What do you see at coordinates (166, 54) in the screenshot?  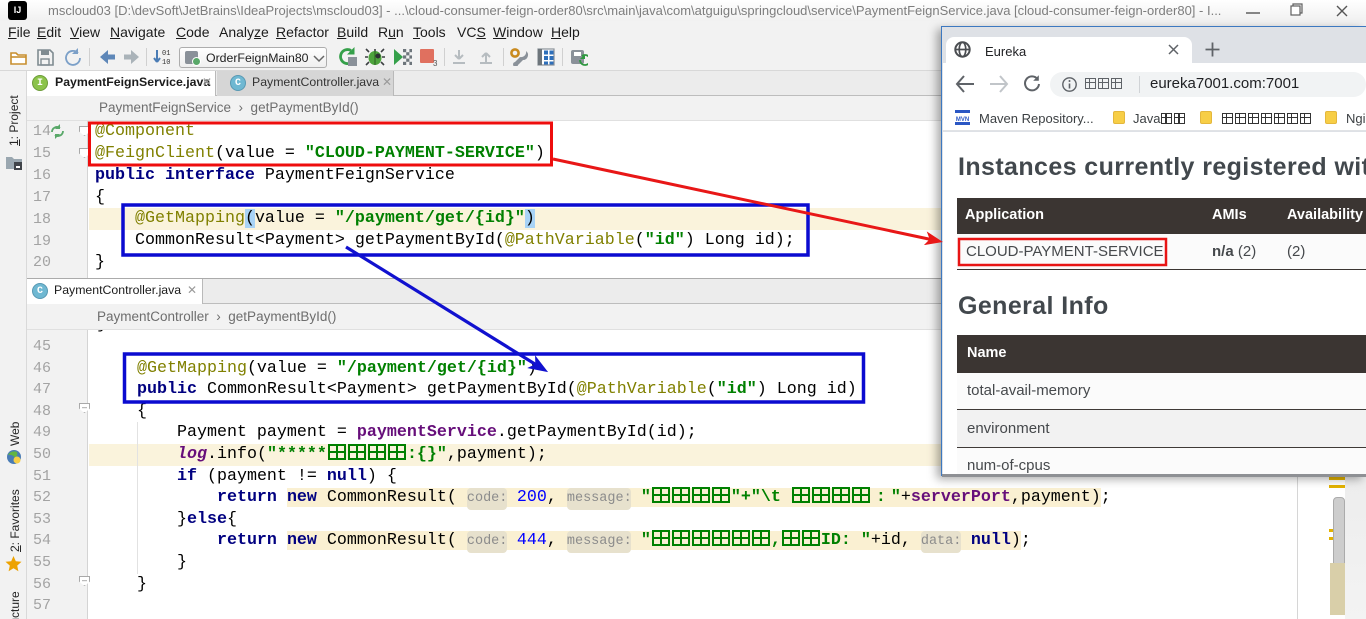 I see `svg-text: 01` at bounding box center [166, 54].